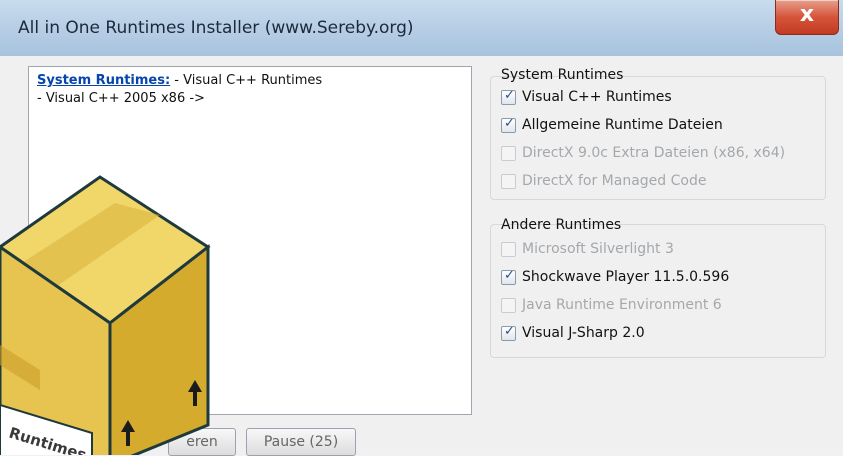 Image resolution: width=843 pixels, height=456 pixels. Describe the element at coordinates (246, 80) in the screenshot. I see `log-text: - Visual C++ Runtimes` at that location.